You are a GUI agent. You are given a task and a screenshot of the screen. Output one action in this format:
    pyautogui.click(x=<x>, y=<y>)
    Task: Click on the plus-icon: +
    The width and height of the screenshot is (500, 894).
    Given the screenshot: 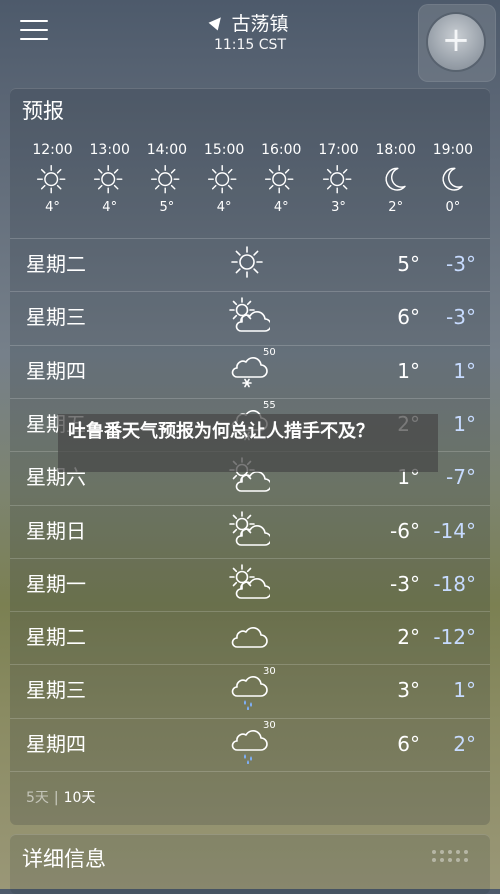 What is the action you would take?
    pyautogui.click(x=456, y=40)
    